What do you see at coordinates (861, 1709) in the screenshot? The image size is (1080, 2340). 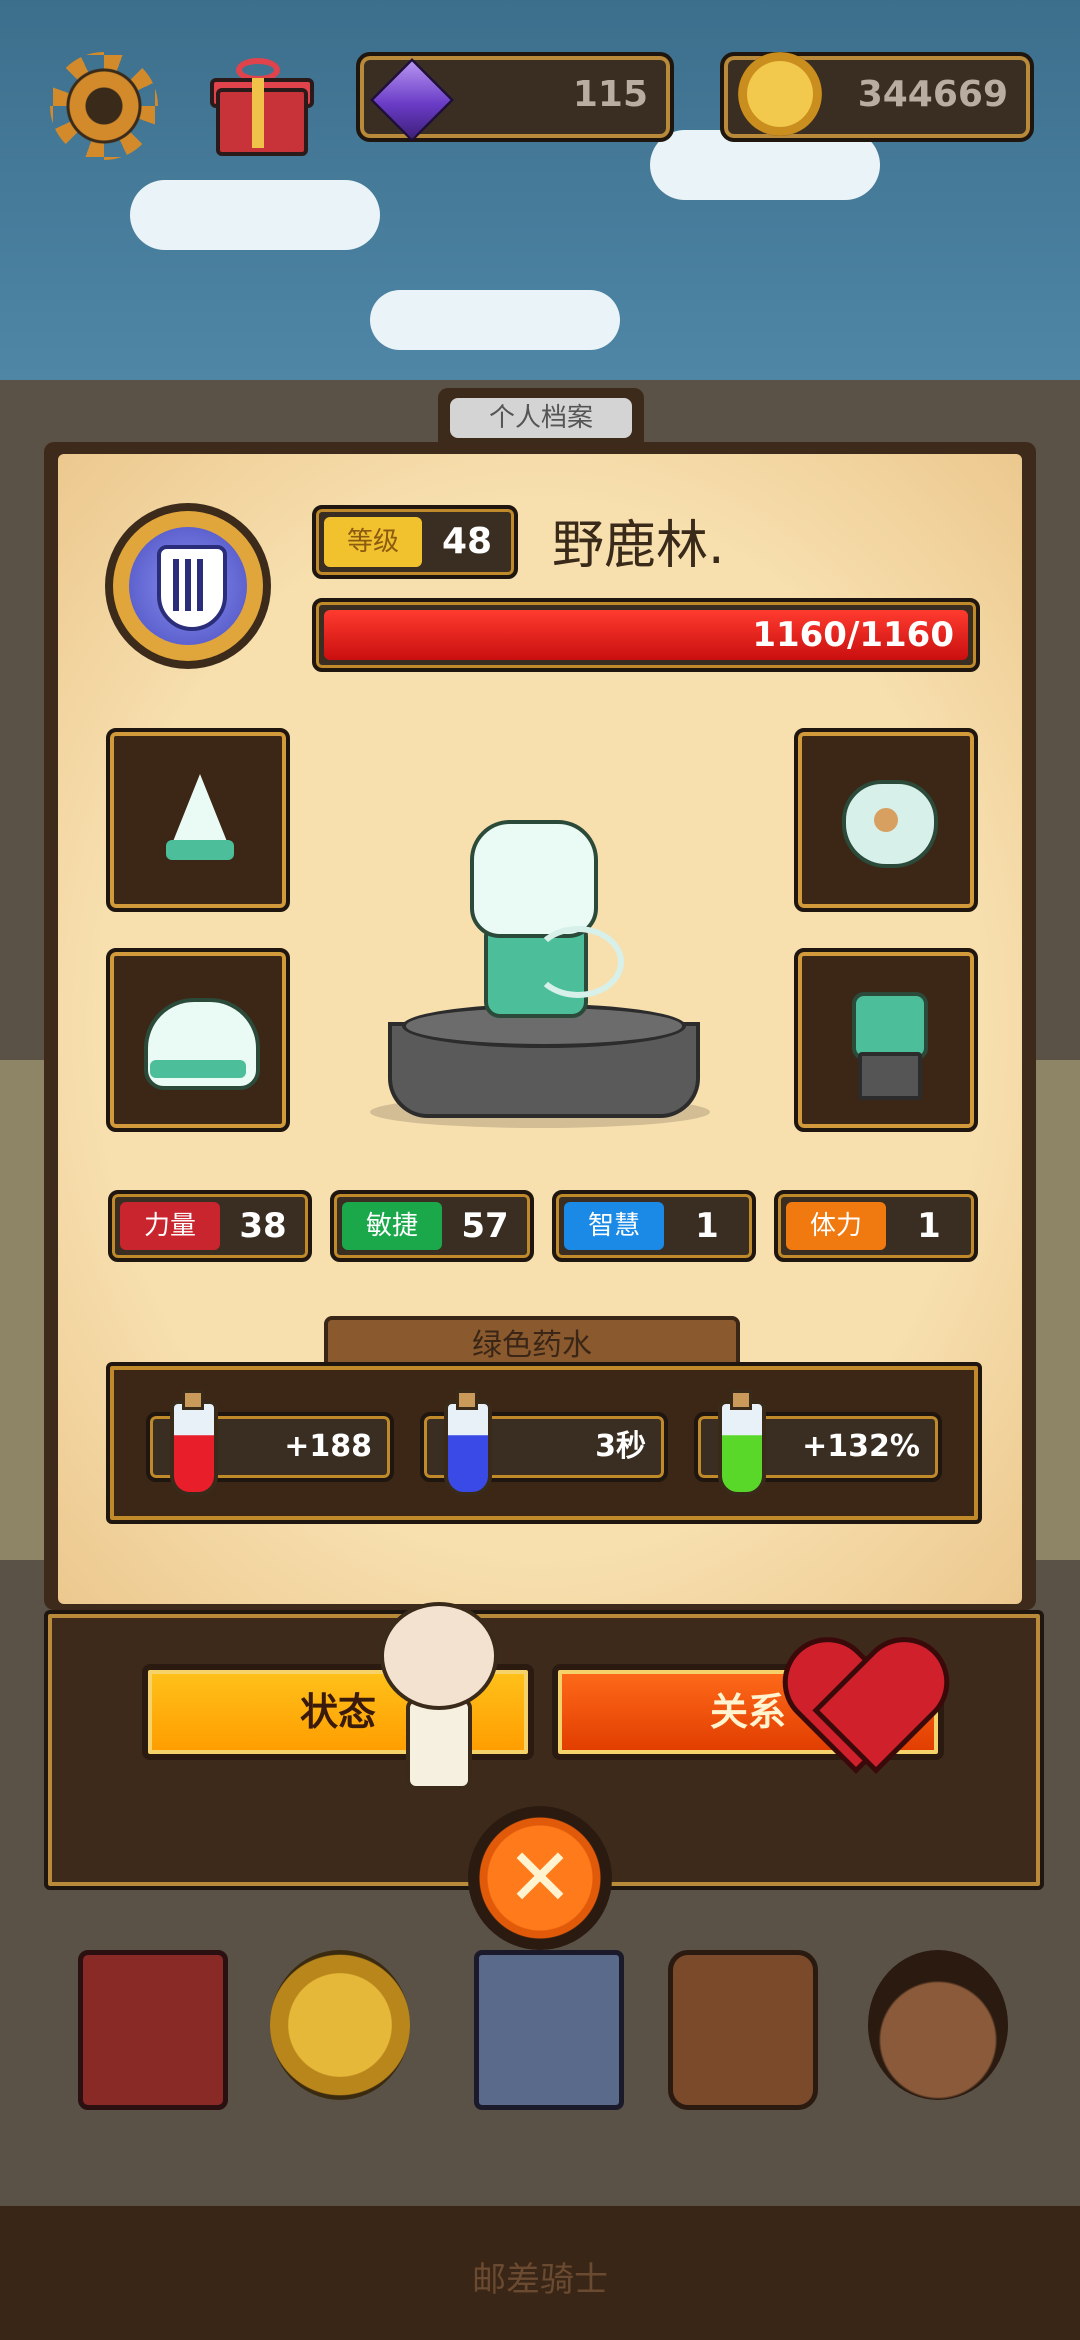 I see `heart-icon` at bounding box center [861, 1709].